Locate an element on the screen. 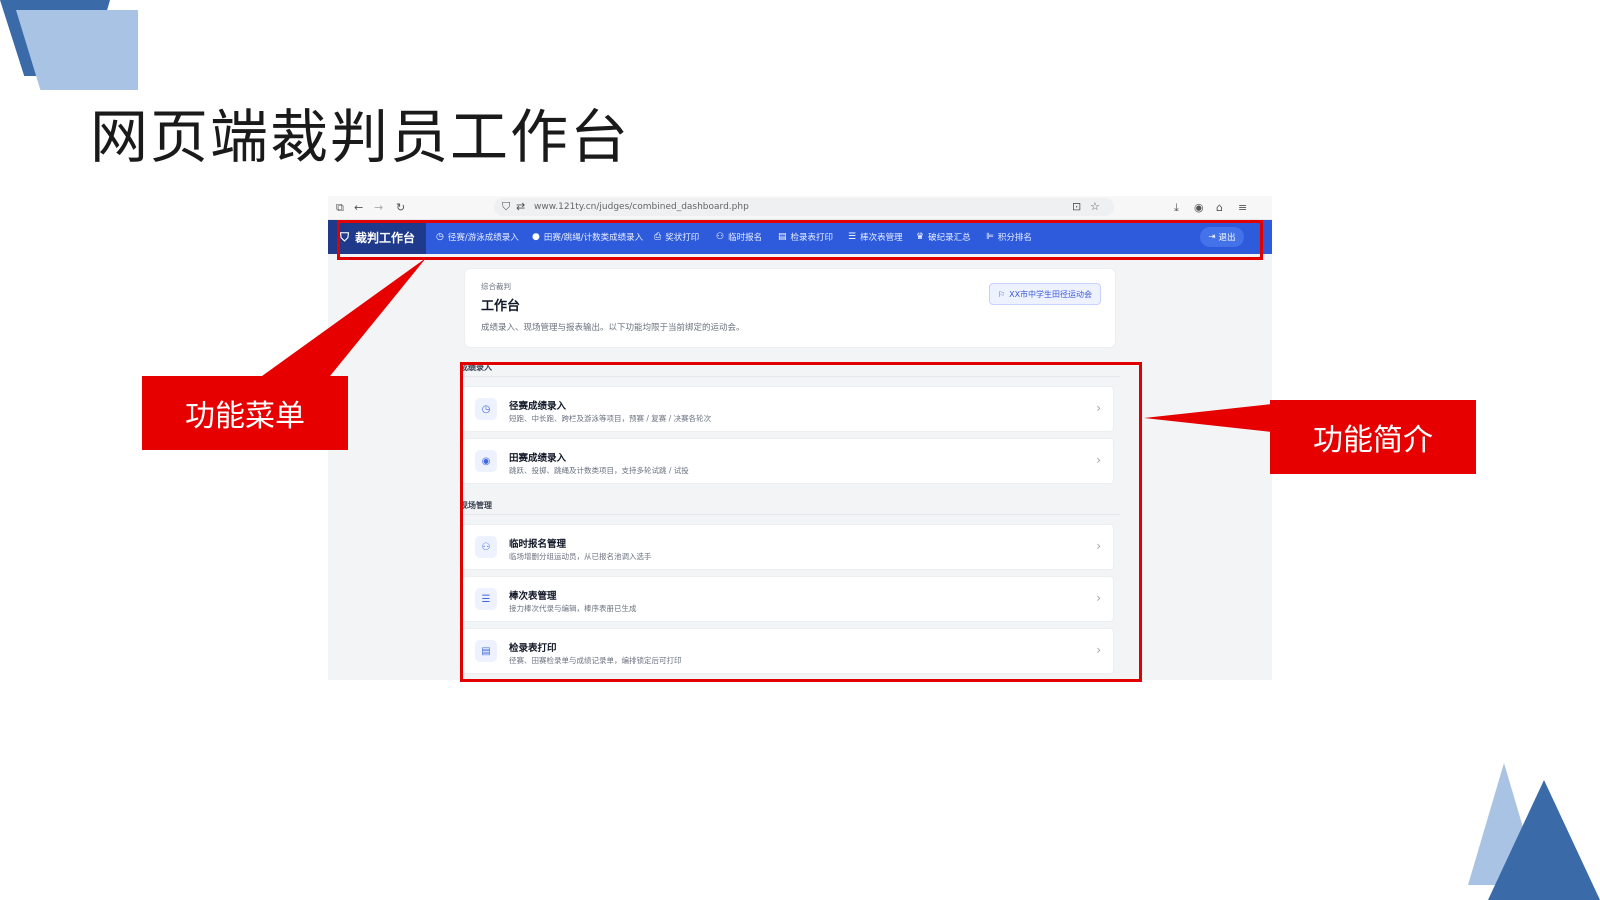 The image size is (1600, 900). menu-callout: 功能菜单 is located at coordinates (245, 413).